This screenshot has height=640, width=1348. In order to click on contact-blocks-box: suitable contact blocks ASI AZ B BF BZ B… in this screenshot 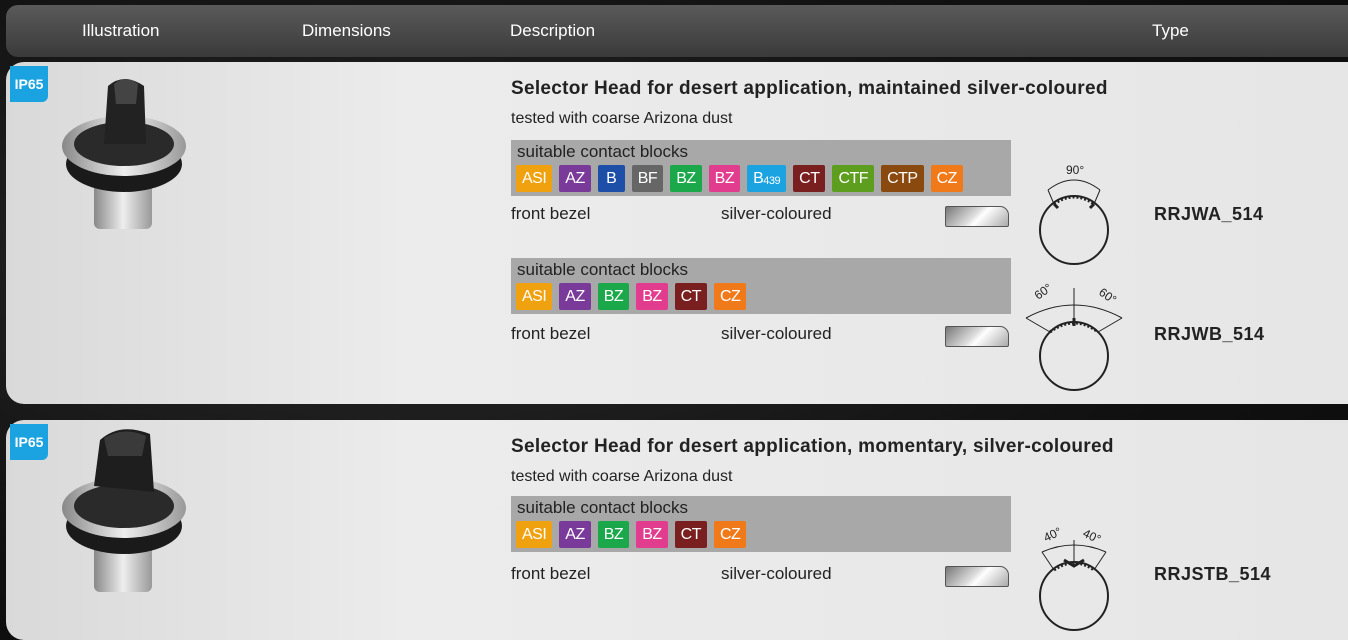, I will do `click(761, 168)`.